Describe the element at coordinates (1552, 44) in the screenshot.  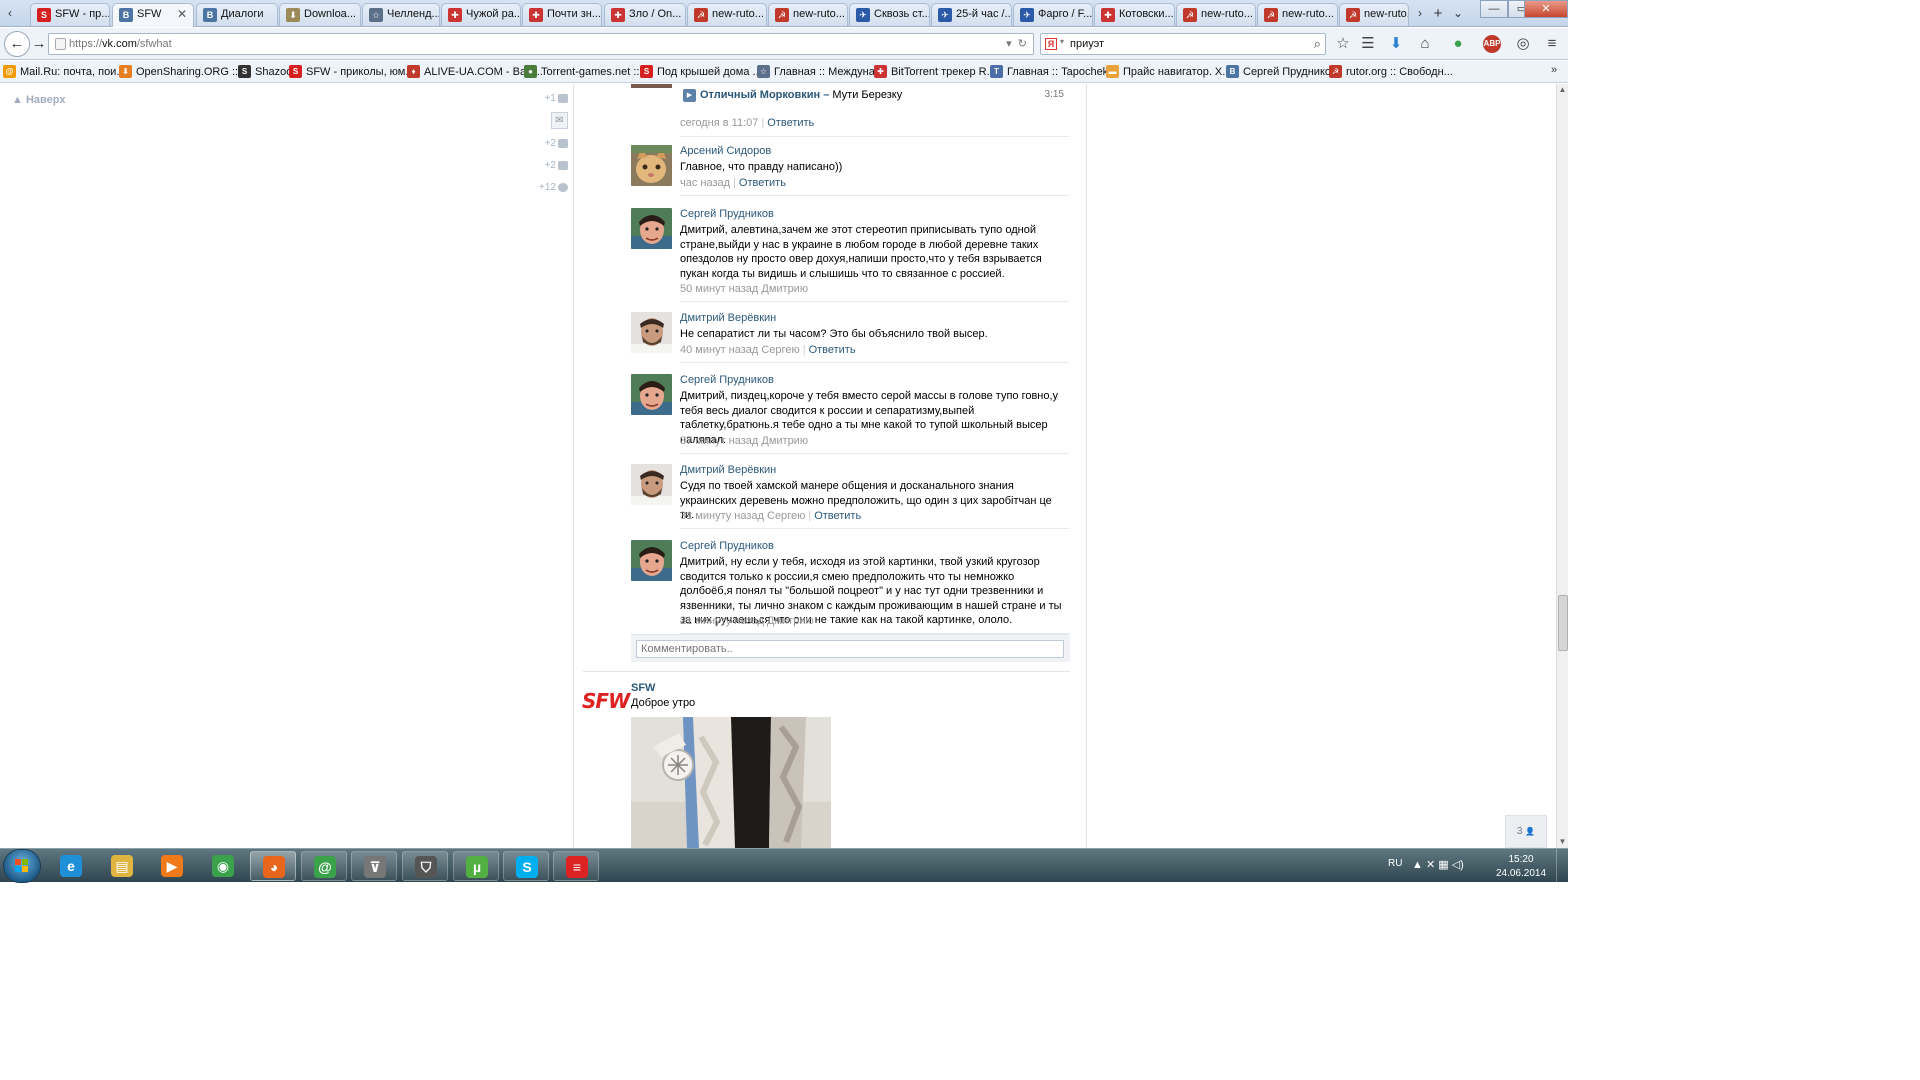
I see `menu-icon: ≡` at that location.